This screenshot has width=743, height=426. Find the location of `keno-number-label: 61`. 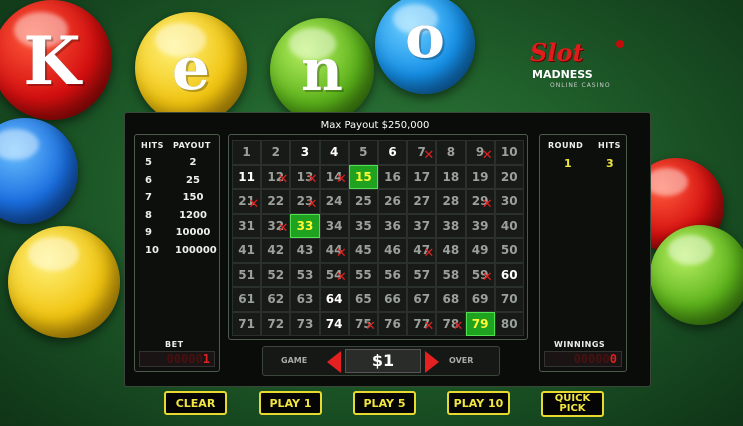

keno-number-label: 61 is located at coordinates (246, 299).